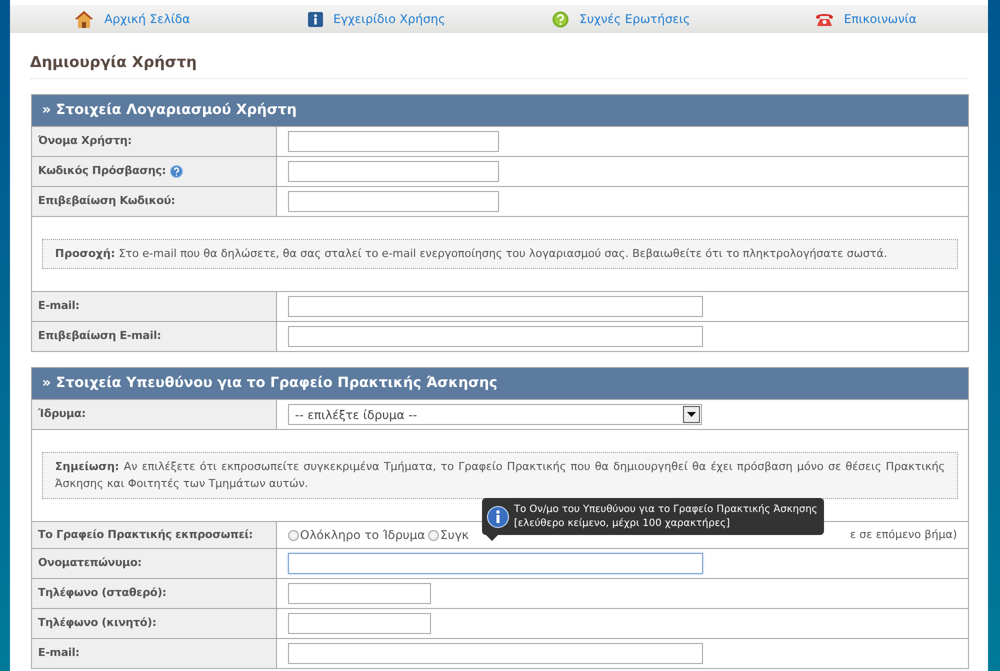 The height and width of the screenshot is (671, 1000). I want to click on section-header: » Στοιχεία Υπευθύνου για το Γραφείο Πρακτικής Άσκησης, so click(500, 383).